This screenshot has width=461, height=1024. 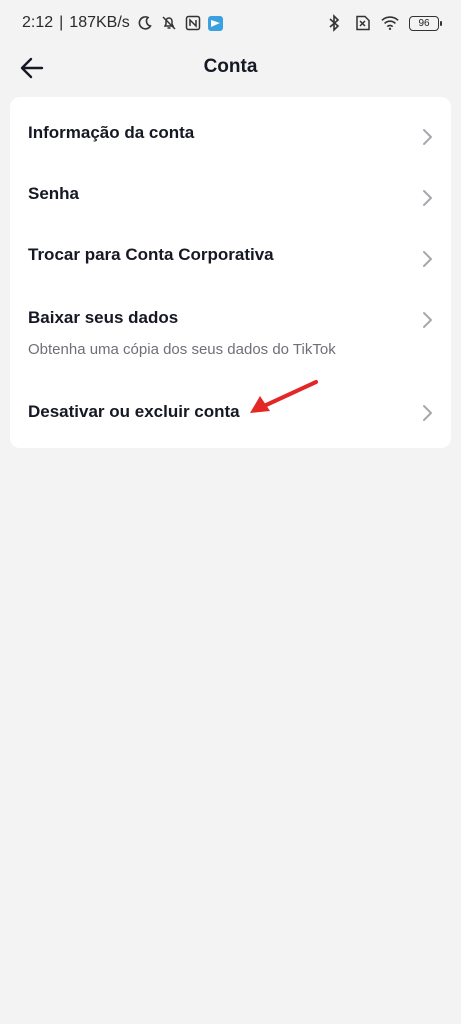 I want to click on menu-item-label: Desativar ou excluir conta, so click(x=134, y=411).